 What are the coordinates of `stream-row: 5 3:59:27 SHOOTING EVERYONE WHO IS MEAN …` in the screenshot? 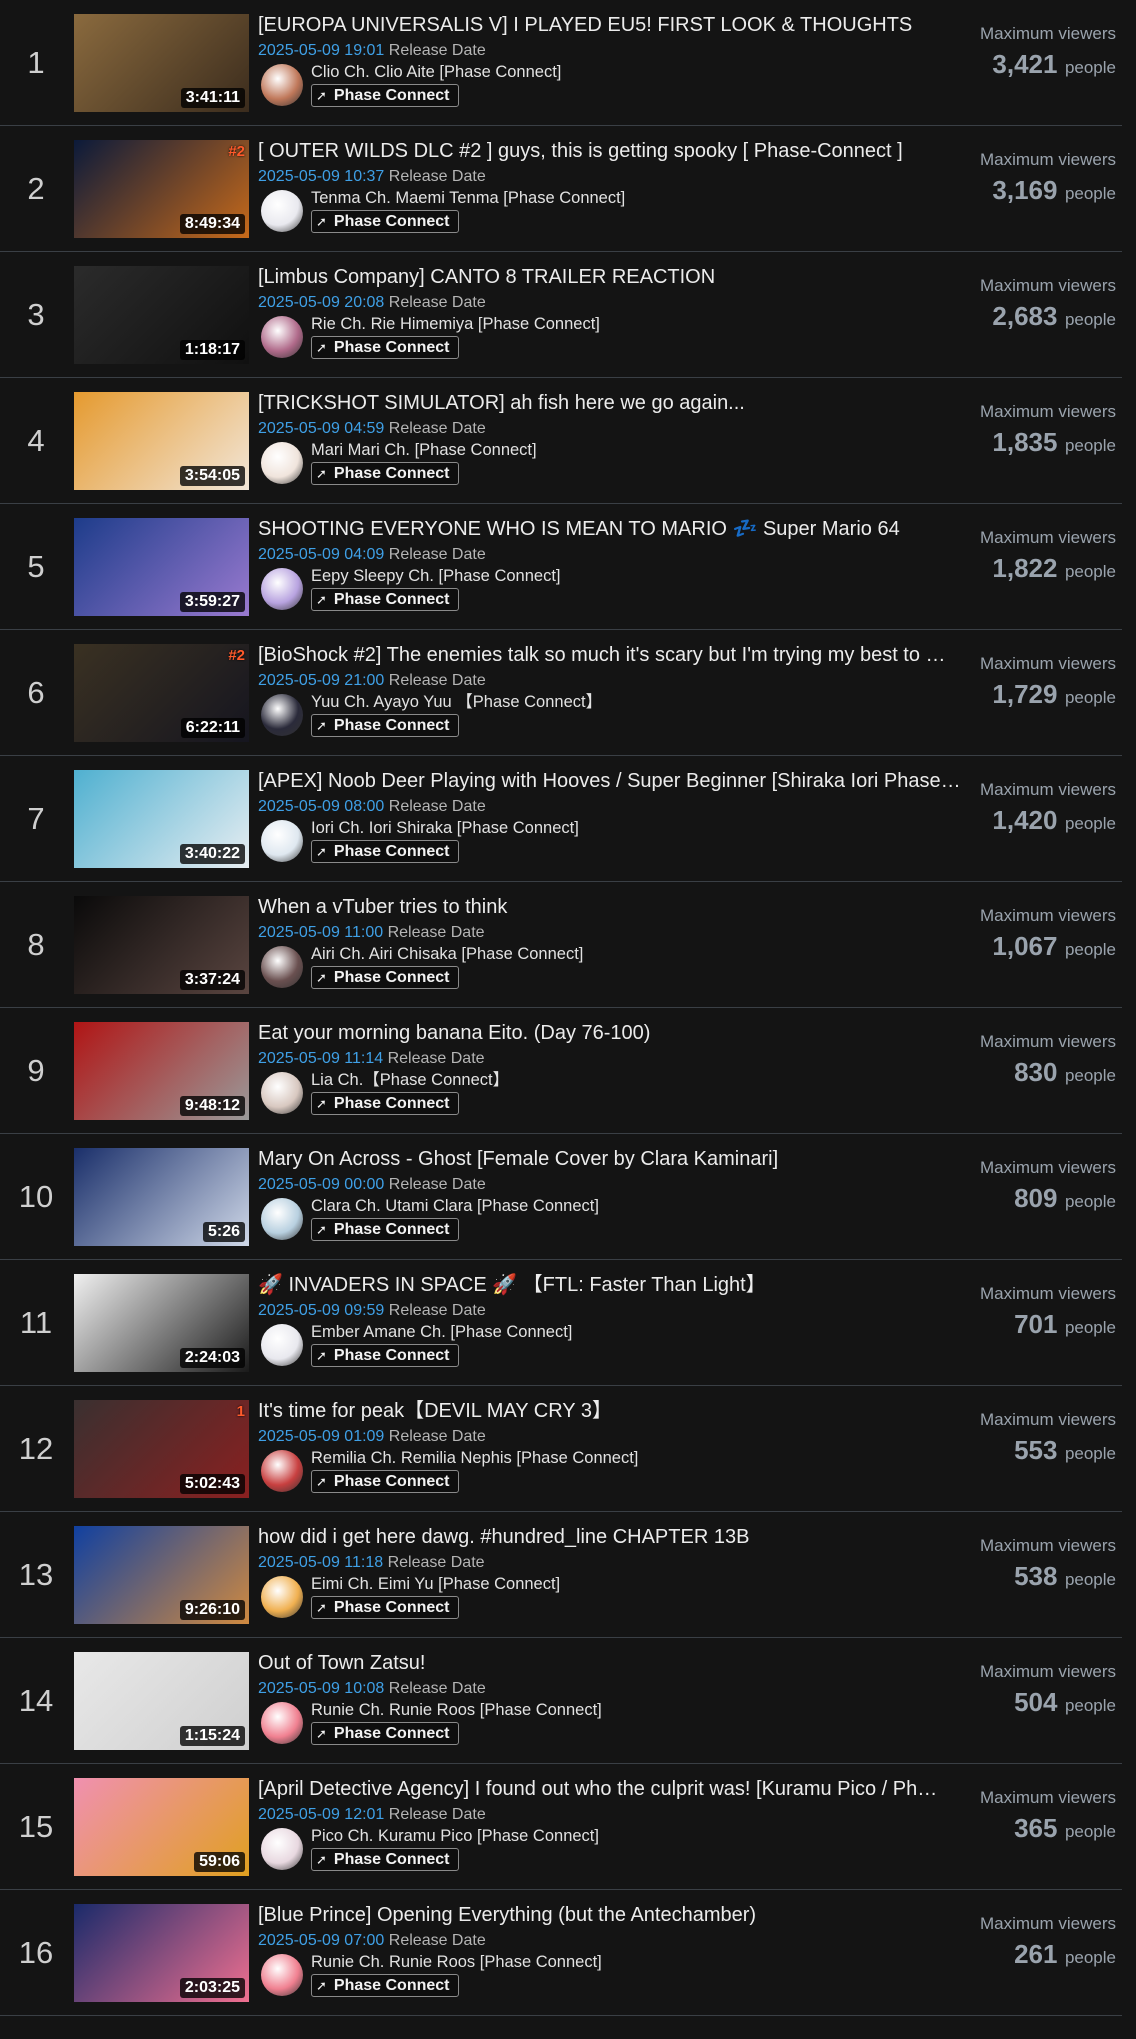 It's located at (561, 567).